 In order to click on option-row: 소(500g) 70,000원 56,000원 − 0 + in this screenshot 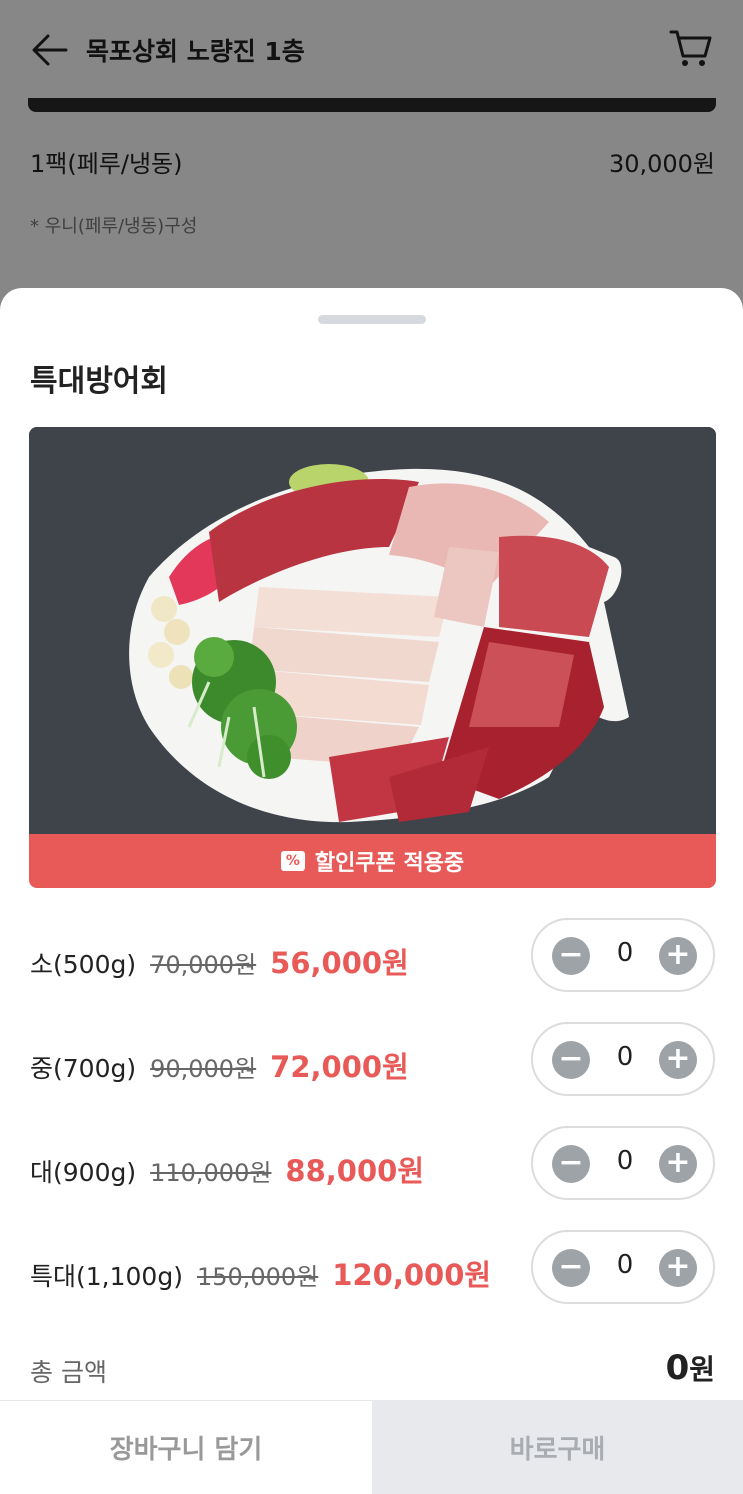, I will do `click(371, 956)`.